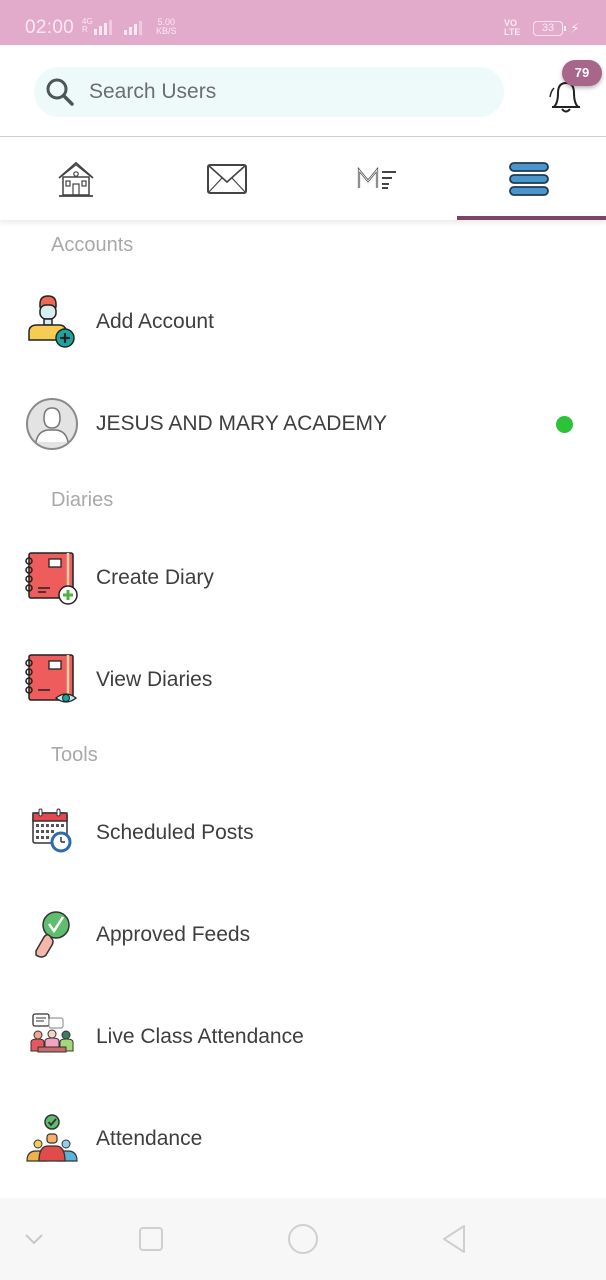  I want to click on tab-home, so click(75, 179).